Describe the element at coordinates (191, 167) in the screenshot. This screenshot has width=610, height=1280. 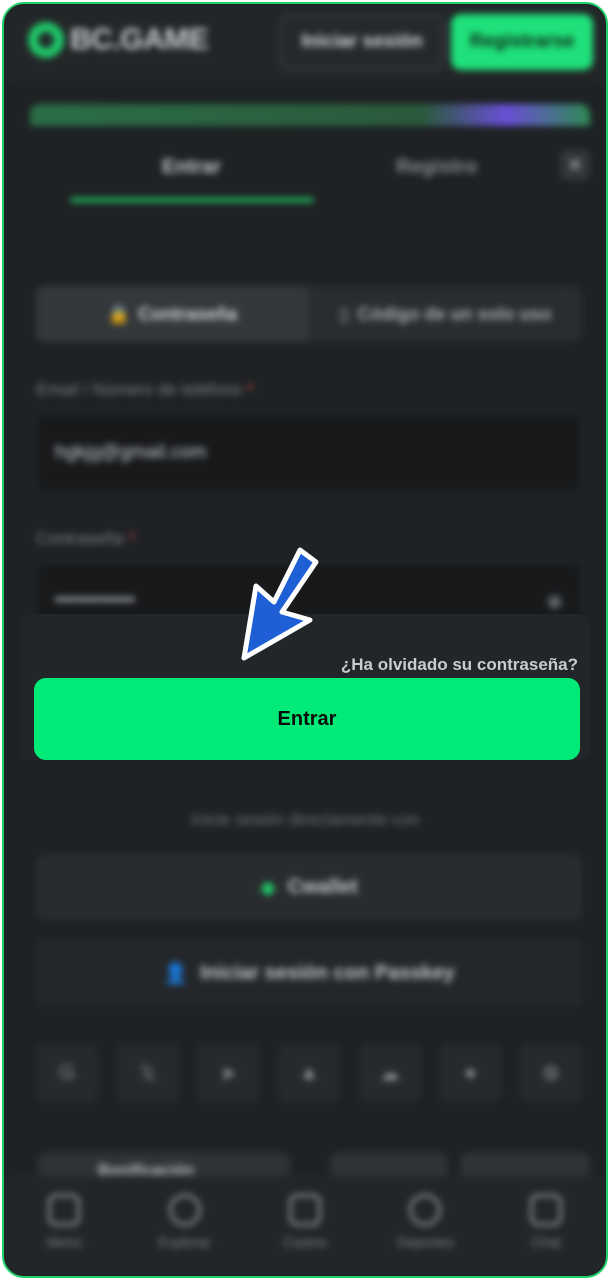
I see `tab-entrar: Entrar` at that location.